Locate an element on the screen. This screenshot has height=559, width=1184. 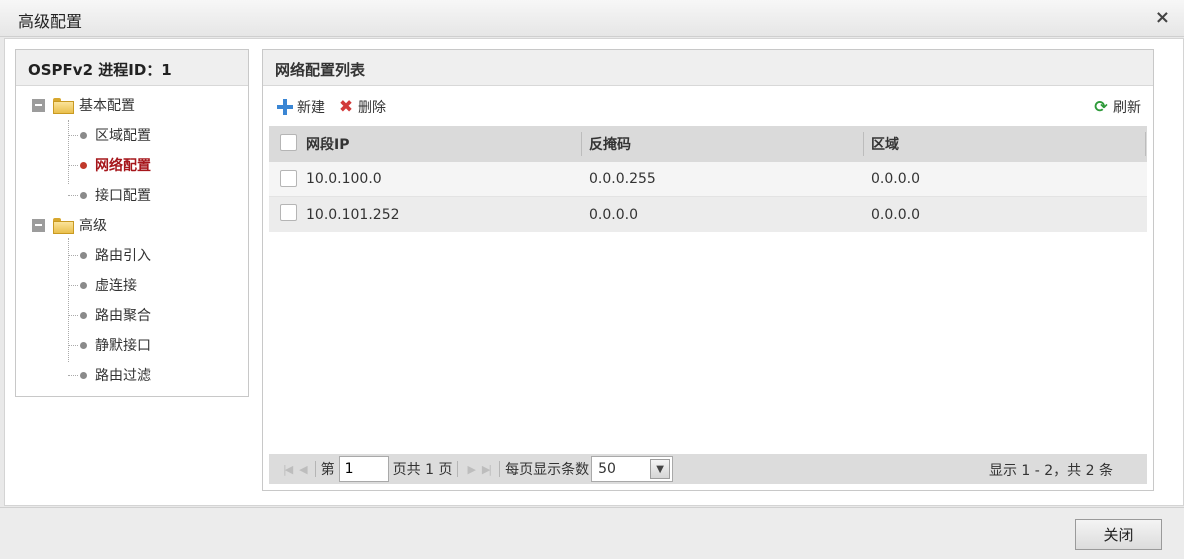
tree-item-area-config: 区域配置 is located at coordinates (132, 135).